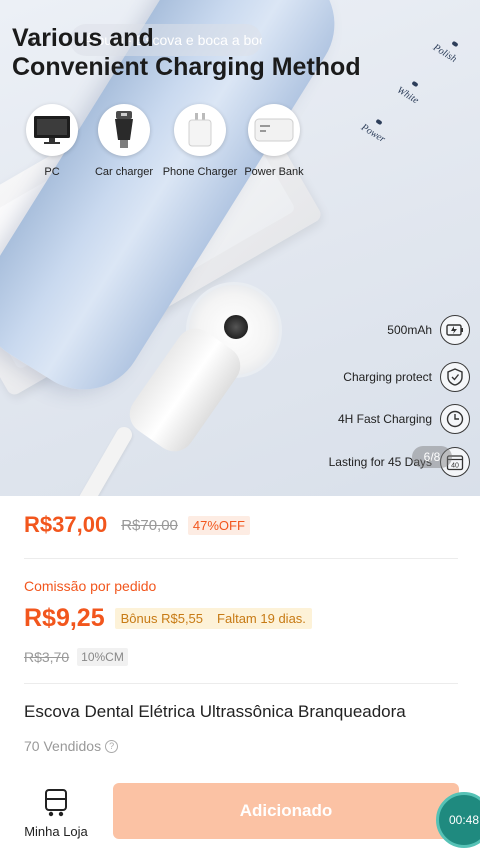  Describe the element at coordinates (56, 803) in the screenshot. I see `store-cart-icon` at that location.